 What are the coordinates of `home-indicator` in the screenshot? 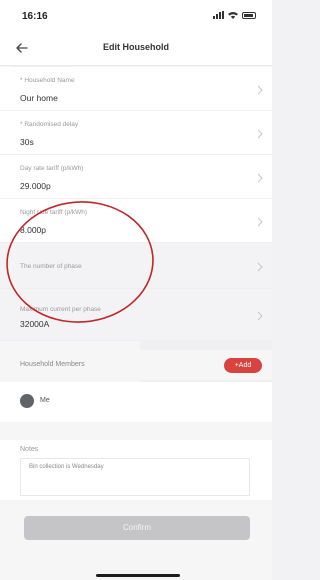 It's located at (138, 575).